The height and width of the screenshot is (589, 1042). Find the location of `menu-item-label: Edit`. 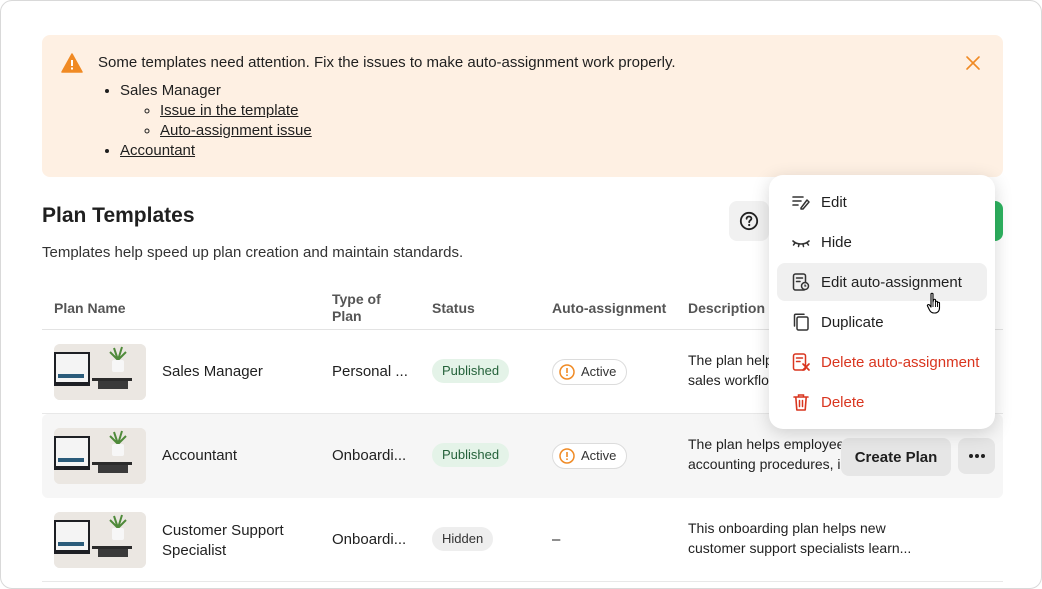

menu-item-label: Edit is located at coordinates (834, 202).